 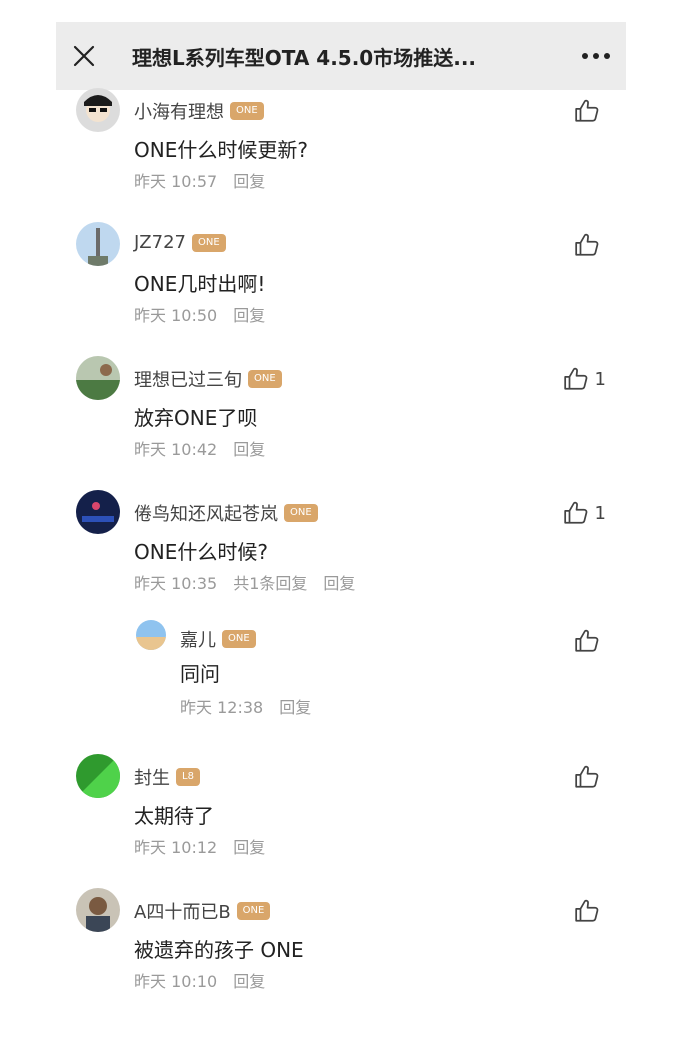 I want to click on timestamp: 昨天 10:42, so click(x=176, y=449).